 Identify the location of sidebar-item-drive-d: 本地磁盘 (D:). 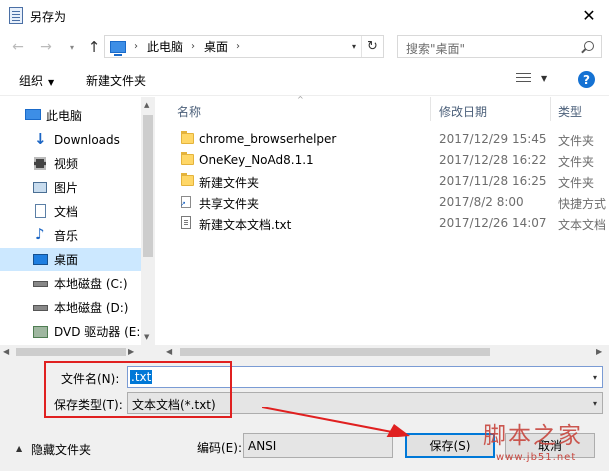
(70, 307).